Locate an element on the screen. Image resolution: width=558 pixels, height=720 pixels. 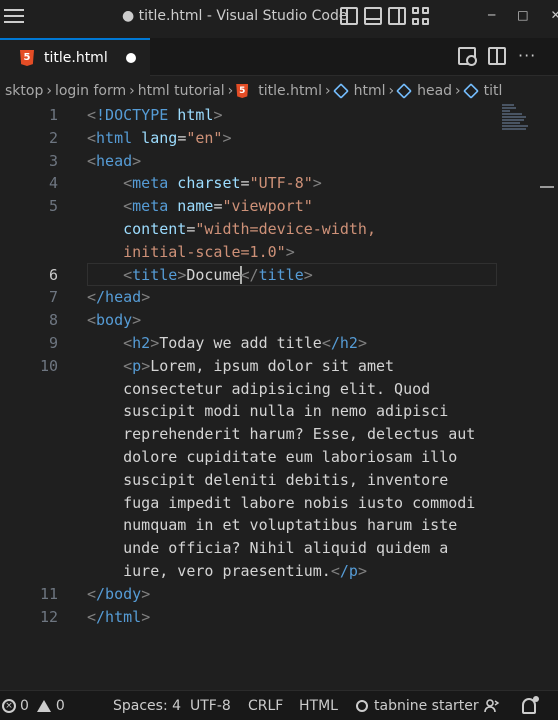
line-number: 2 is located at coordinates (53, 137).